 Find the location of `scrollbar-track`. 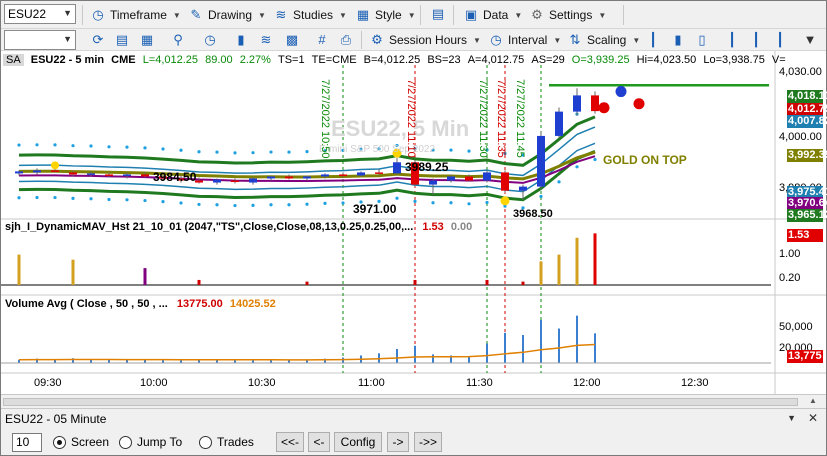

scrollbar-track is located at coordinates (400, 402).